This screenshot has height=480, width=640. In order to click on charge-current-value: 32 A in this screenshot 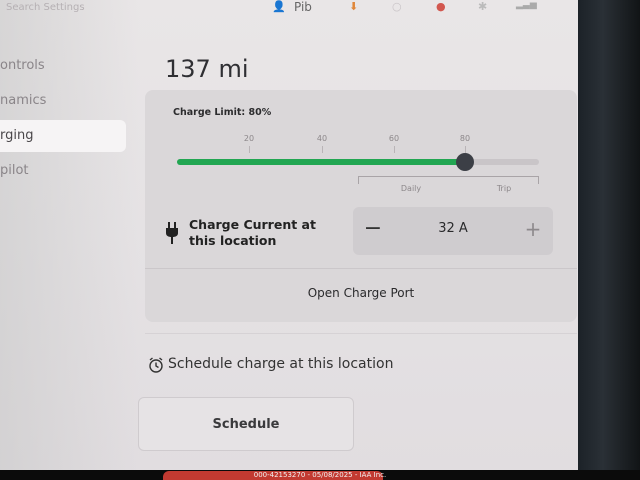, I will do `click(453, 228)`.